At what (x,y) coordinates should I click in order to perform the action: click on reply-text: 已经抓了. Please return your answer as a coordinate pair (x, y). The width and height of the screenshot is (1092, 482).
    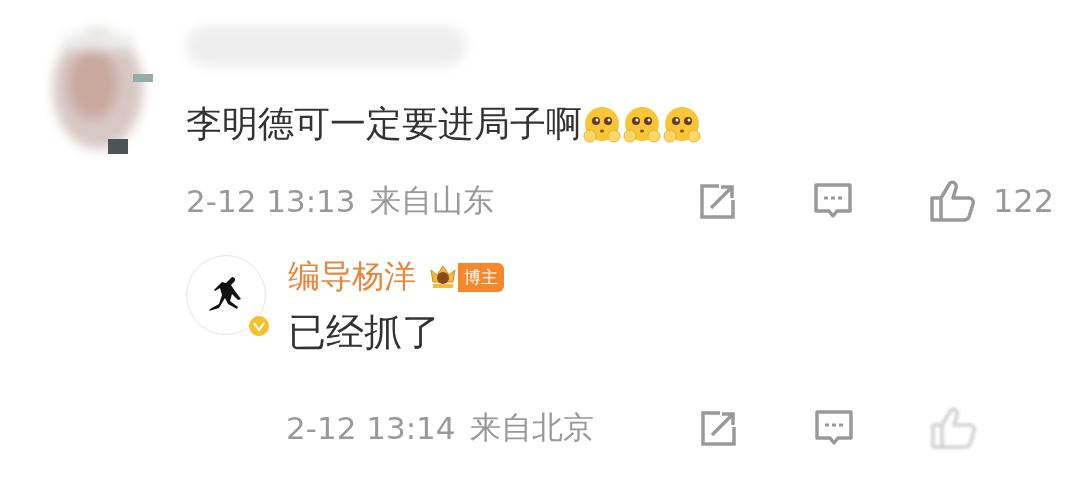
    Looking at the image, I should click on (364, 332).